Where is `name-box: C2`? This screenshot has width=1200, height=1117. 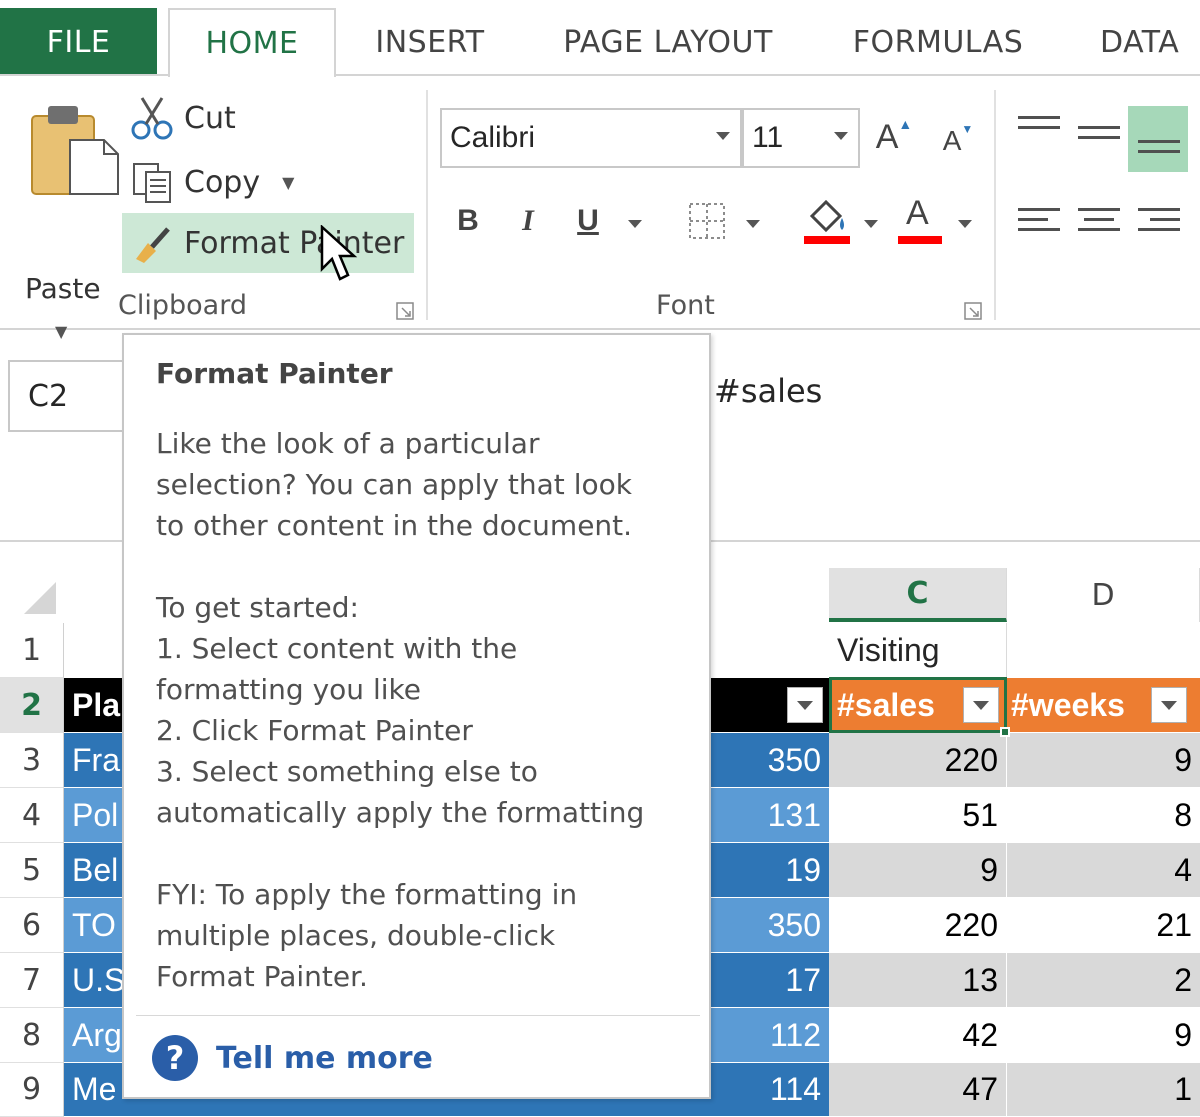
name-box: C2 is located at coordinates (67, 396).